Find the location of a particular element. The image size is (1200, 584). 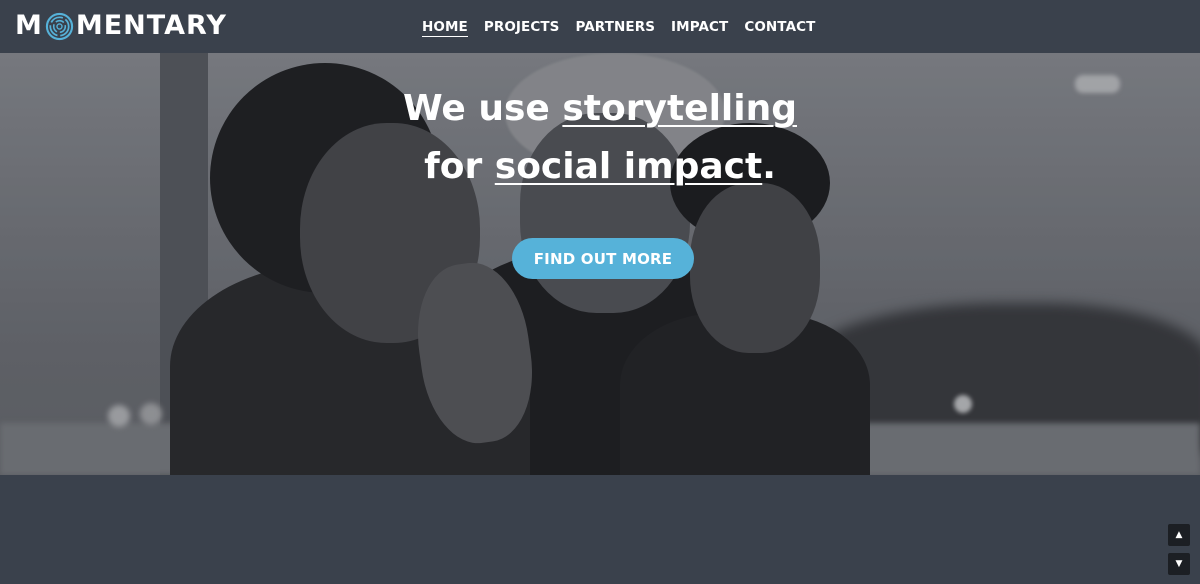

fingerprint-o-icon is located at coordinates (59, 26).